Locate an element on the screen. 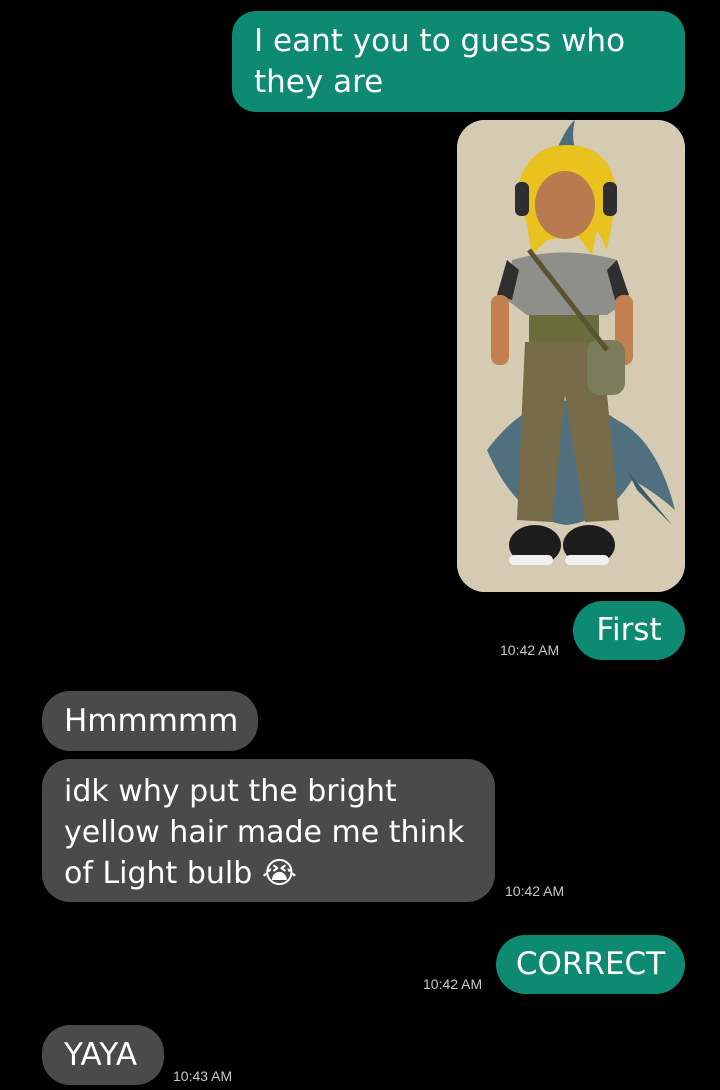 This screenshot has width=720, height=1090. message-text: CORRECT is located at coordinates (590, 964).